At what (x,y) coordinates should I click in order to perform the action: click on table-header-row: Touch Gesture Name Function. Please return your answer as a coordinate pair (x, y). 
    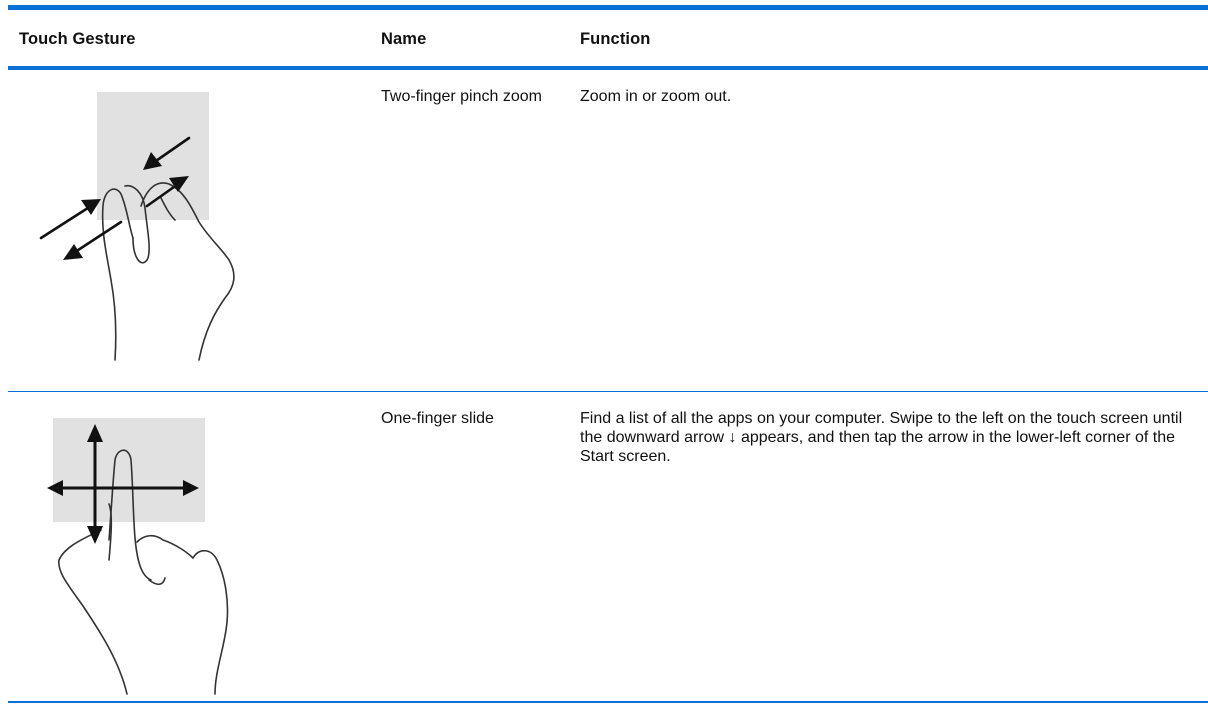
    Looking at the image, I should click on (608, 40).